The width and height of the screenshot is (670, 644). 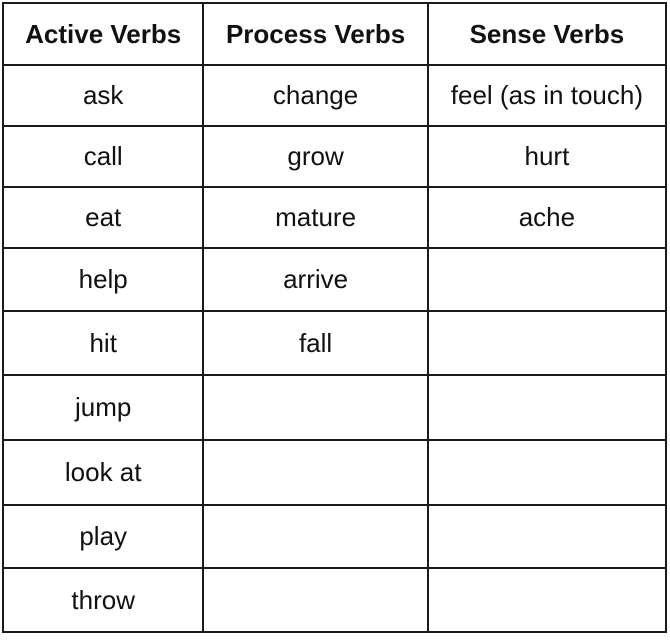 I want to click on table-row: throw, so click(x=334, y=600).